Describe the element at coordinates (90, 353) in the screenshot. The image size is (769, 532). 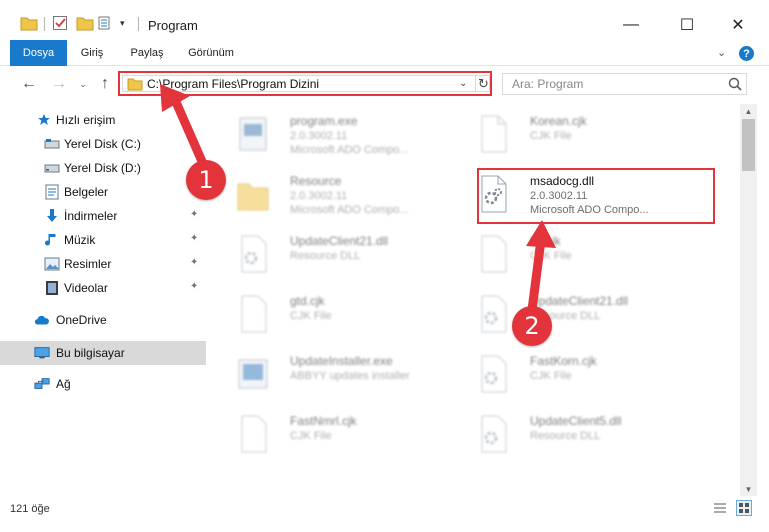
I see `sidebar-item-label: Bu bilgisayar` at that location.